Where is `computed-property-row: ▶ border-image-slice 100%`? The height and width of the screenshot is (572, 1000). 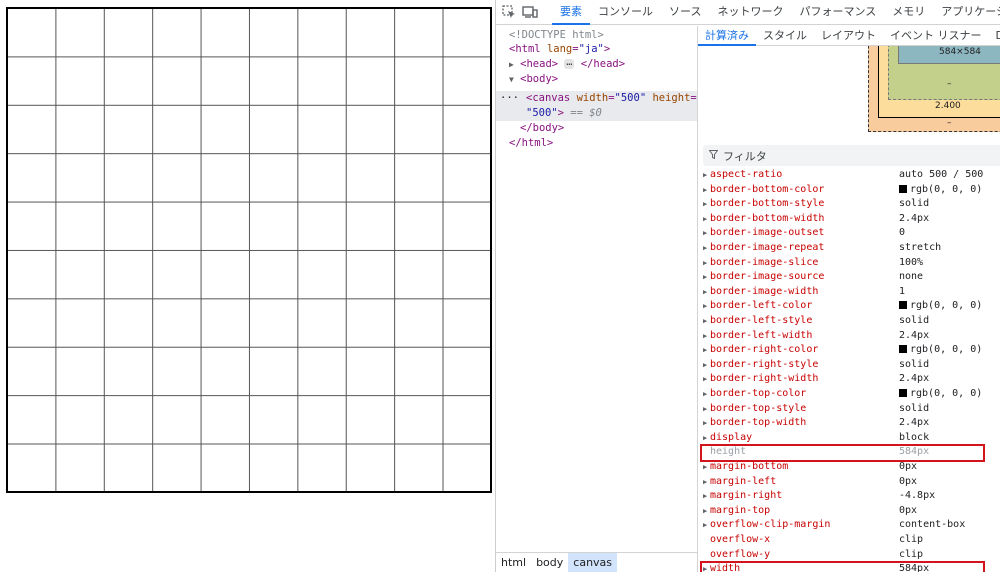
computed-property-row: ▶ border-image-slice 100% is located at coordinates (849, 263).